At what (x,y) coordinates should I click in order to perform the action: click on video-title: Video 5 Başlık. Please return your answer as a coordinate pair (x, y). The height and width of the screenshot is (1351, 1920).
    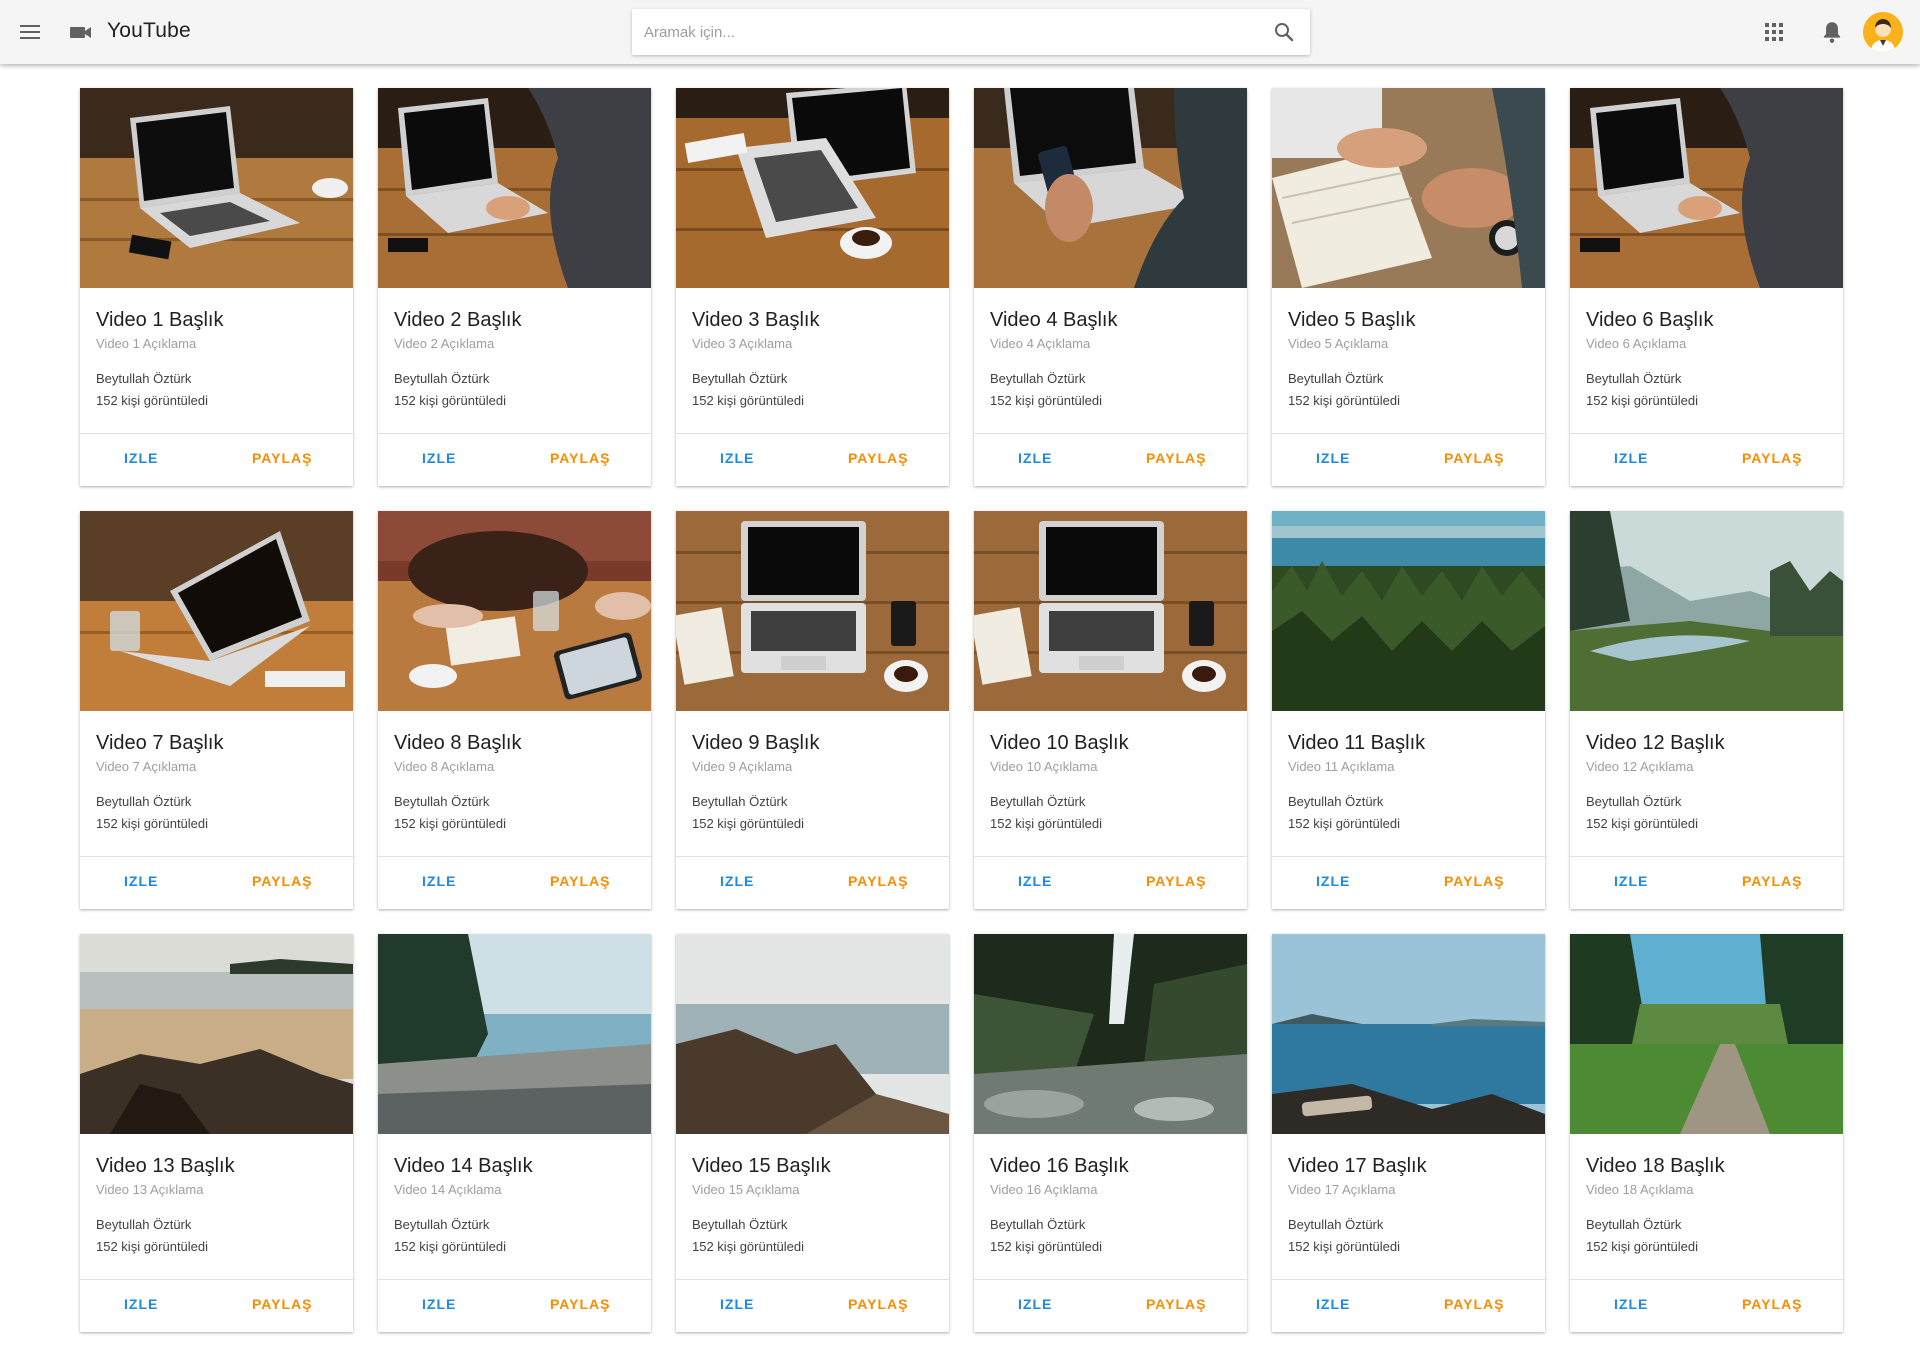
    Looking at the image, I should click on (1352, 320).